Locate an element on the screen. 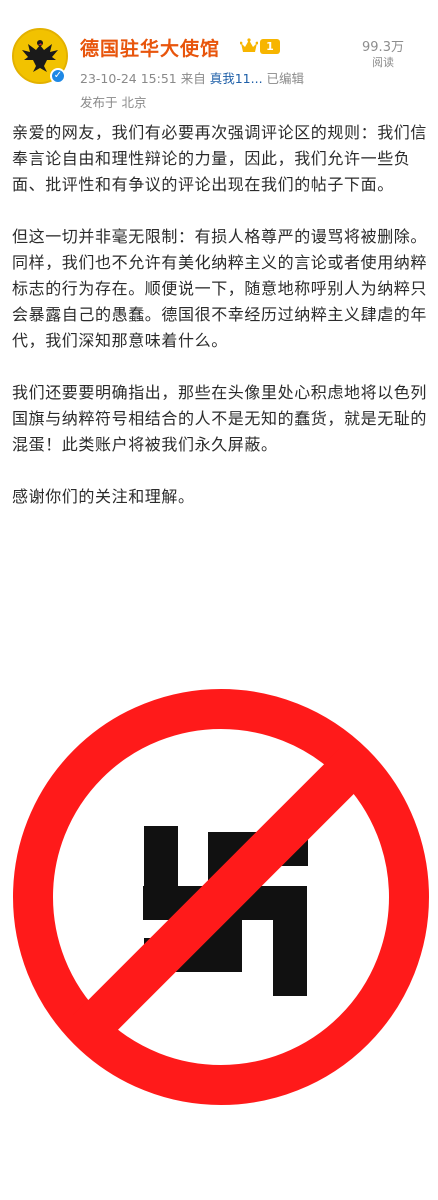 Image resolution: width=438 pixels, height=1200 pixels. post-location: 发布于 北京 is located at coordinates (113, 102).